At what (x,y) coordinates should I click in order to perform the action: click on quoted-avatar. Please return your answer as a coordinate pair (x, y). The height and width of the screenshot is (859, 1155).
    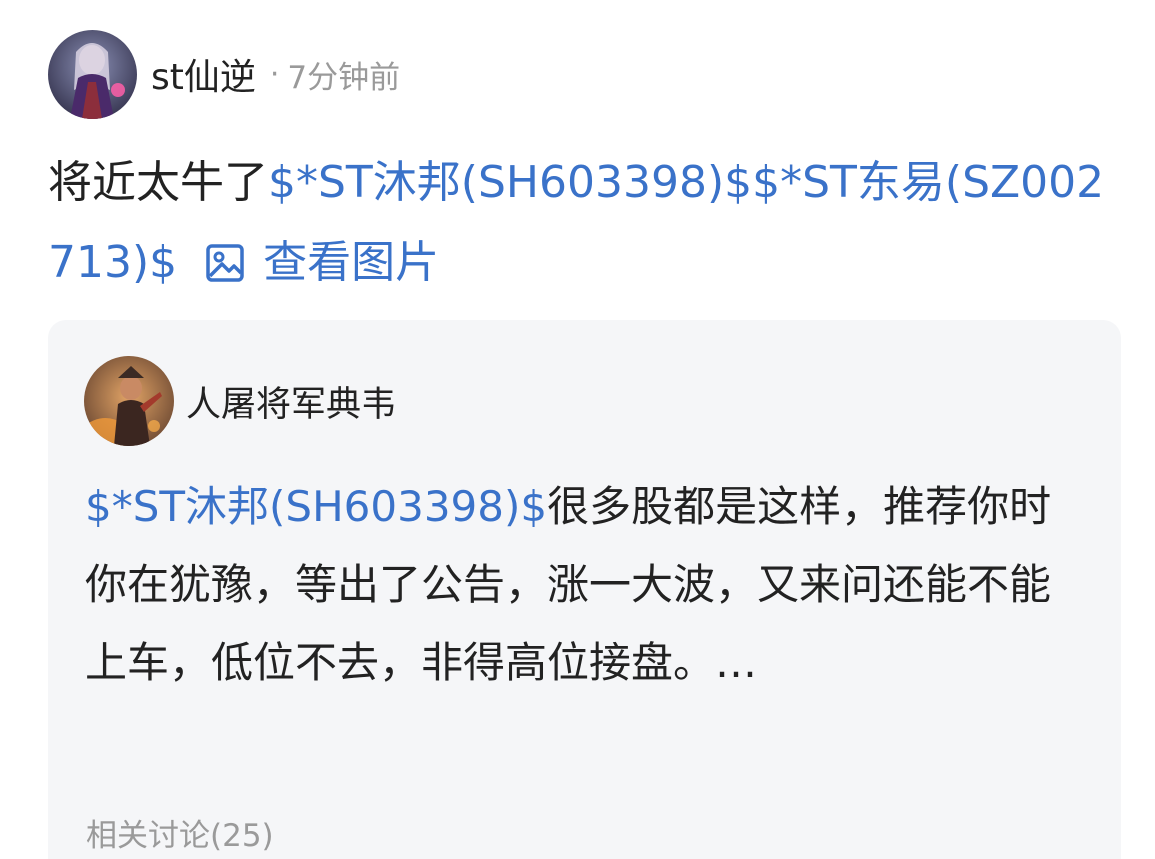
    Looking at the image, I should click on (129, 401).